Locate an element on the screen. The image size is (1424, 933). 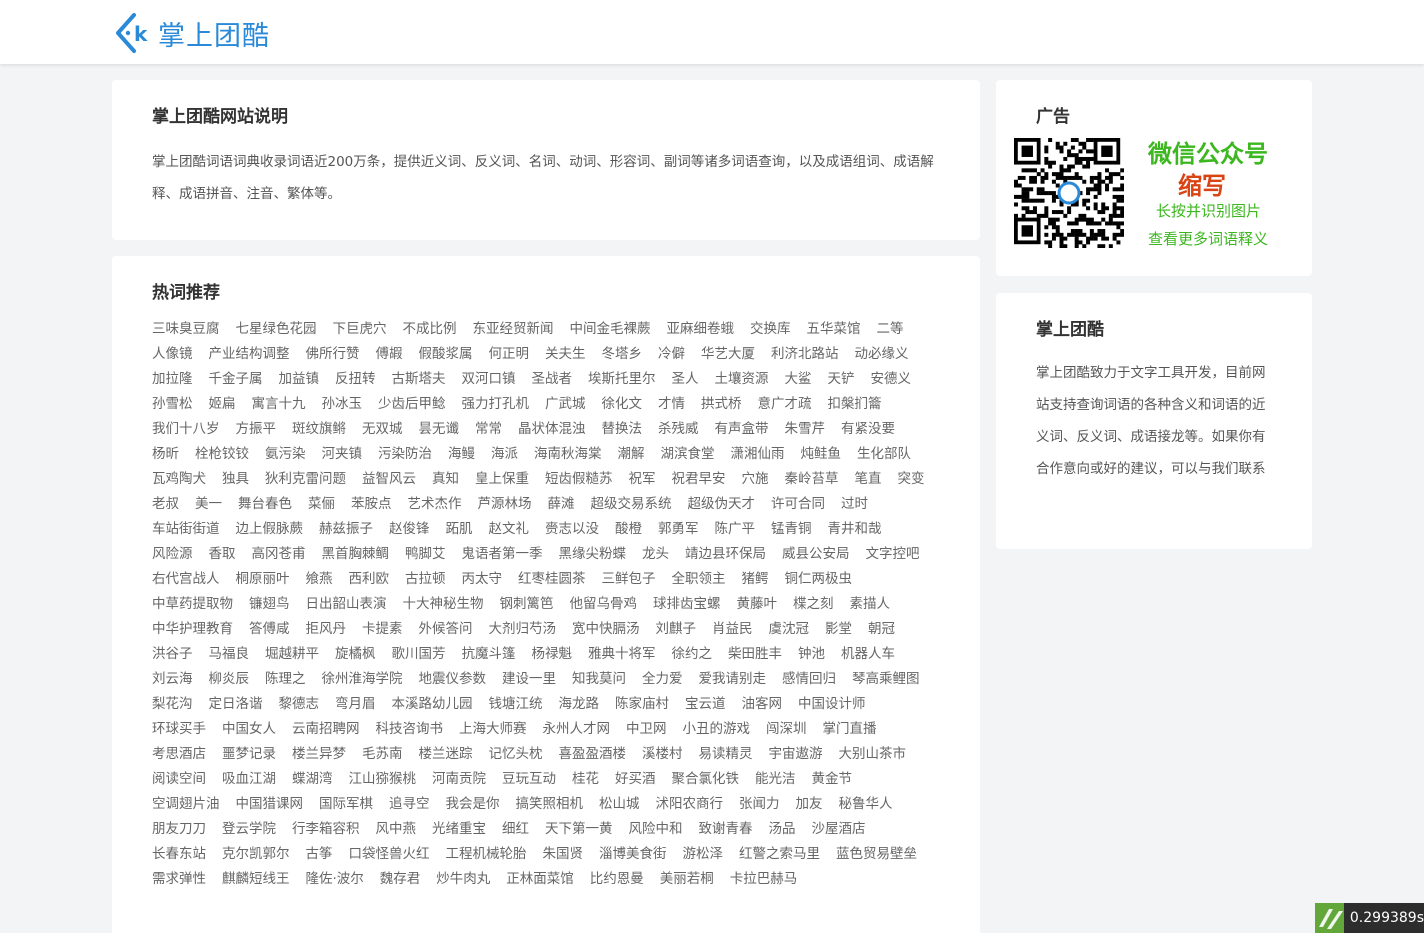
hot-word-link: 西利欧 is located at coordinates (369, 579).